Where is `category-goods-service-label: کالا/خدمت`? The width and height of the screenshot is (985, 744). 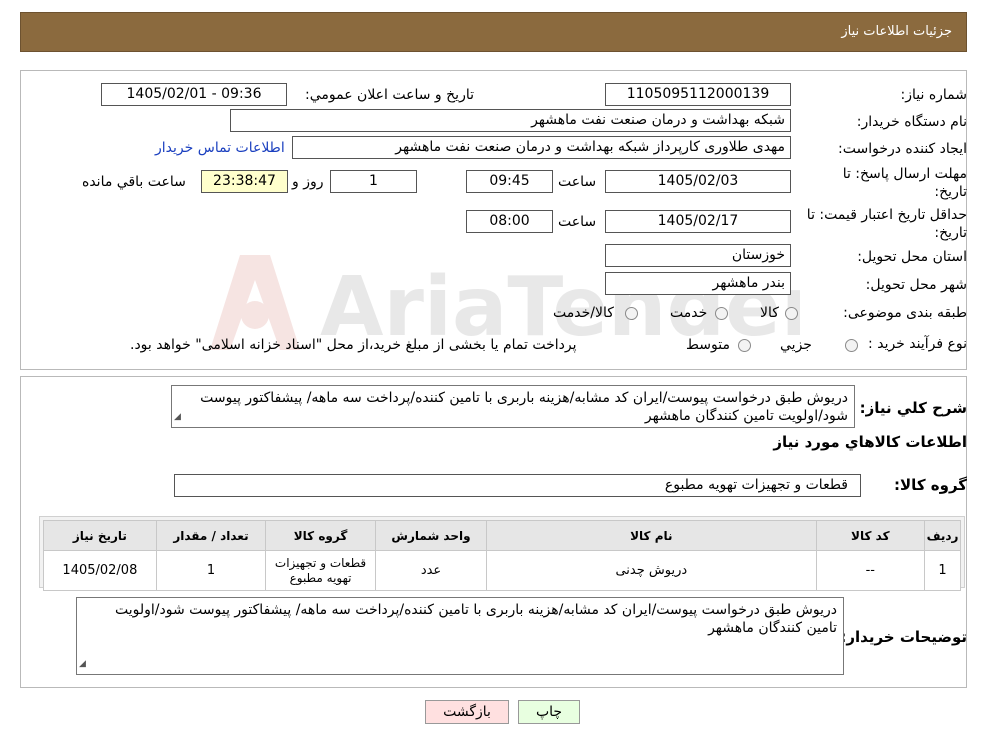 category-goods-service-label: کالا/خدمت is located at coordinates (583, 313).